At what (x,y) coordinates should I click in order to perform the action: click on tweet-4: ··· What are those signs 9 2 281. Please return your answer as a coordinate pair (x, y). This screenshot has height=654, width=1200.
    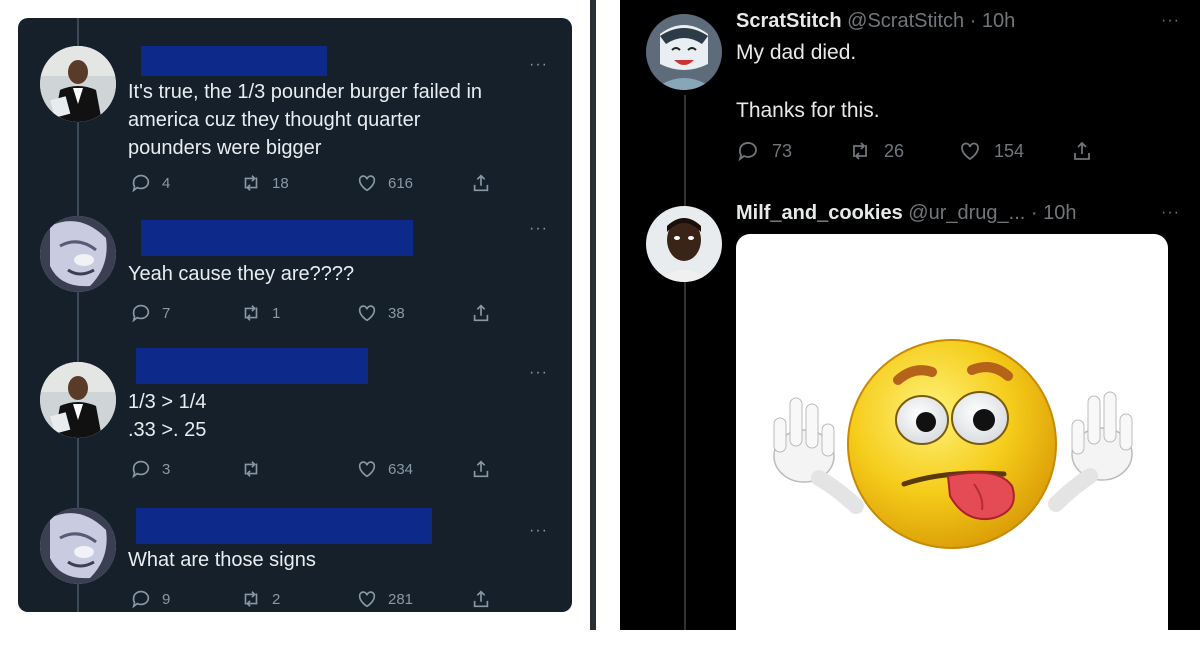
    Looking at the image, I should click on (295, 546).